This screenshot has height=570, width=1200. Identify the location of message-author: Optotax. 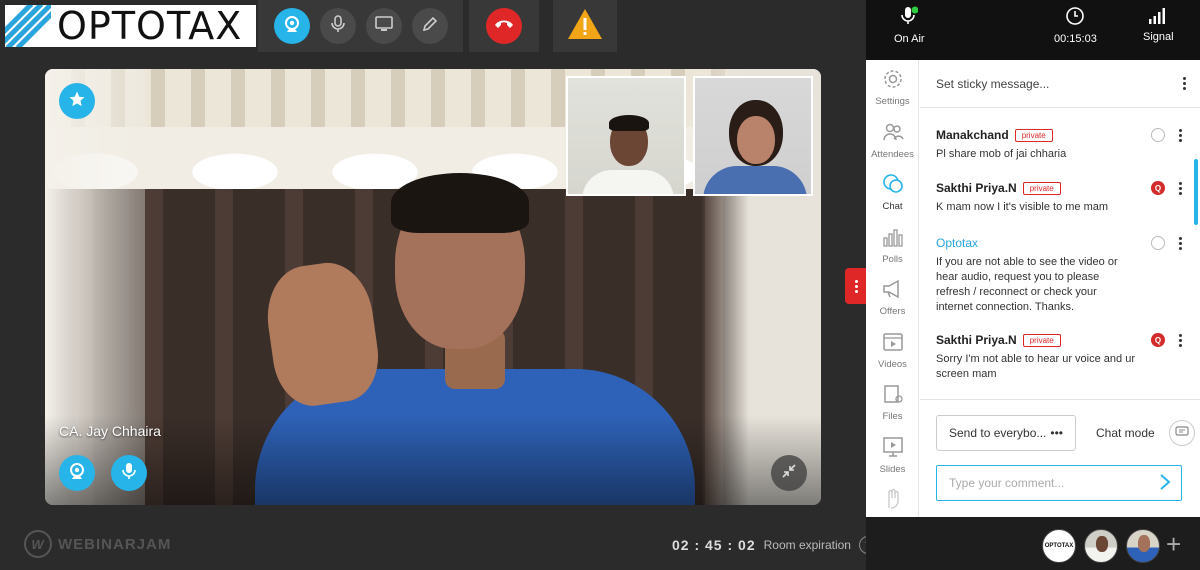
(957, 243).